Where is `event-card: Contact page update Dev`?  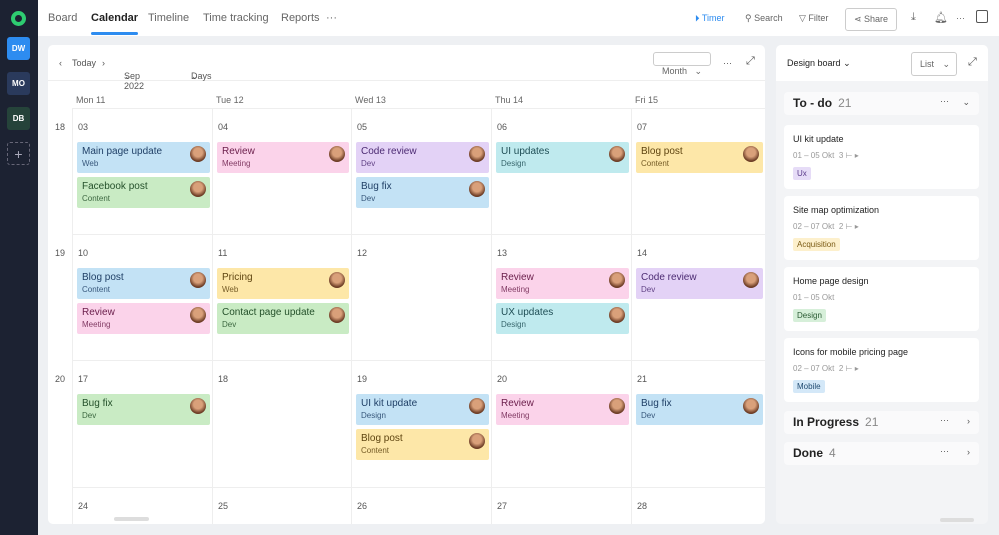 event-card: Contact page update Dev is located at coordinates (283, 318).